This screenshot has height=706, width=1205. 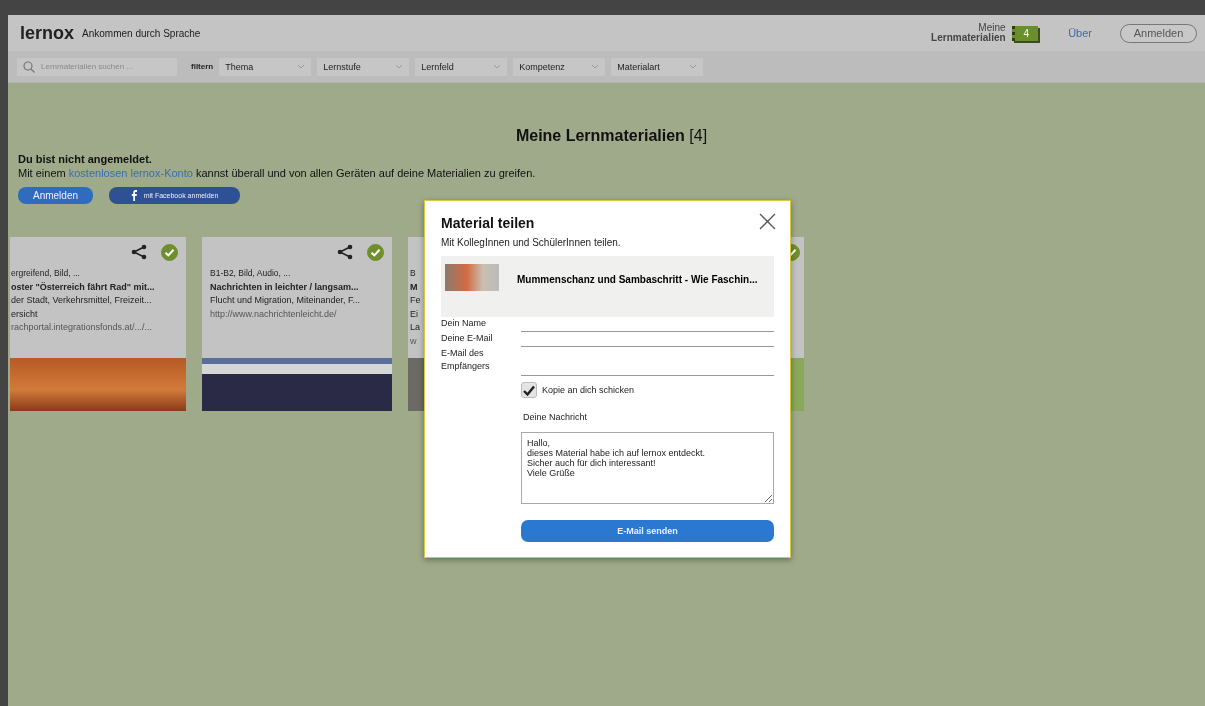 I want to click on checkbox-label: Kopie an dich schicken, so click(x=588, y=390).